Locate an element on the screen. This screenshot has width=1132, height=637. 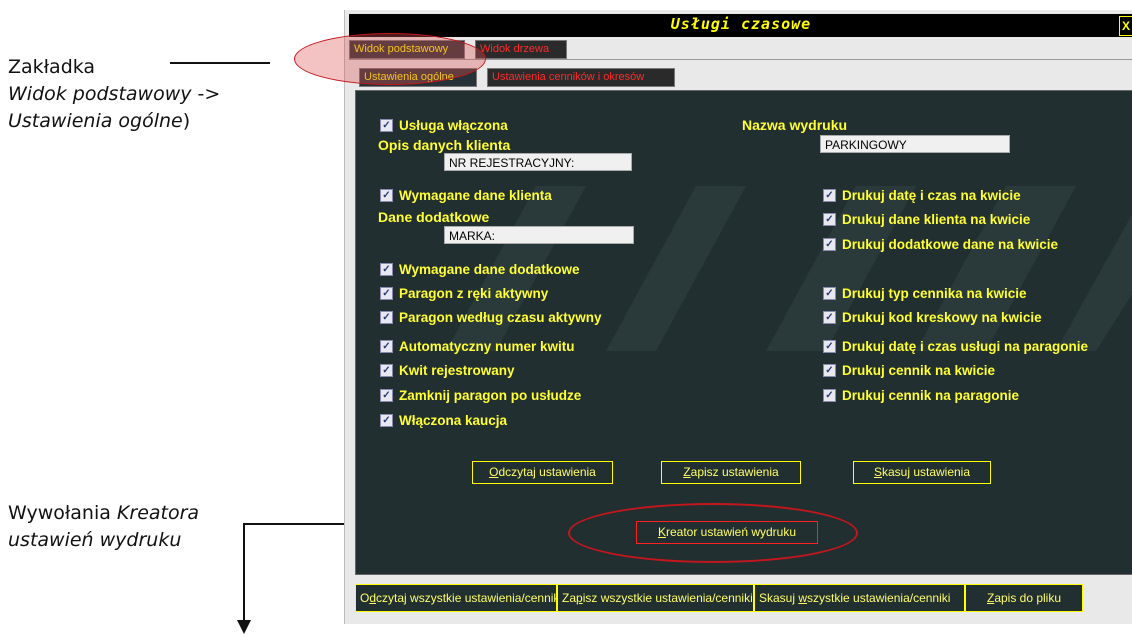
checkbox-close-receipt: ✓ Zamknij paragon po usłudze is located at coordinates (480, 395).